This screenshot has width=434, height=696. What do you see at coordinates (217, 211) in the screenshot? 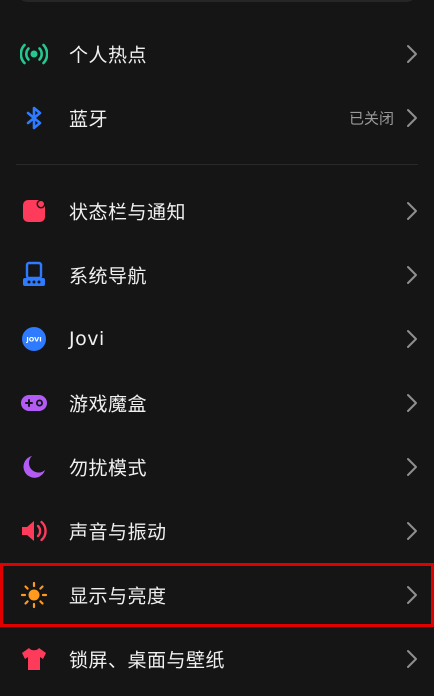
I see `settings-item-status-bar: 状态栏与通知` at bounding box center [217, 211].